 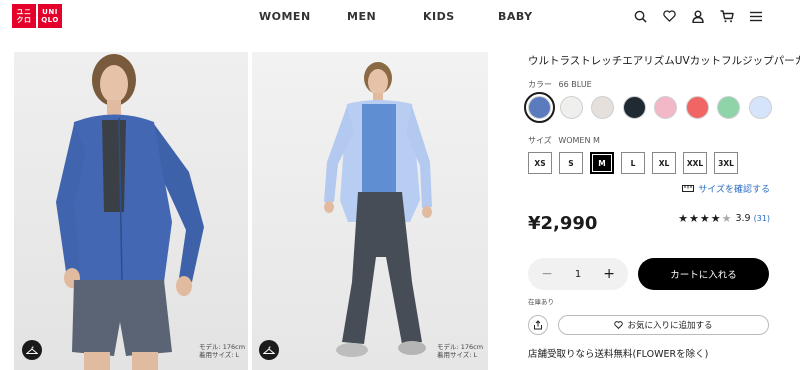 What do you see at coordinates (541, 302) in the screenshot?
I see `stock-status: 在庫あり` at bounding box center [541, 302].